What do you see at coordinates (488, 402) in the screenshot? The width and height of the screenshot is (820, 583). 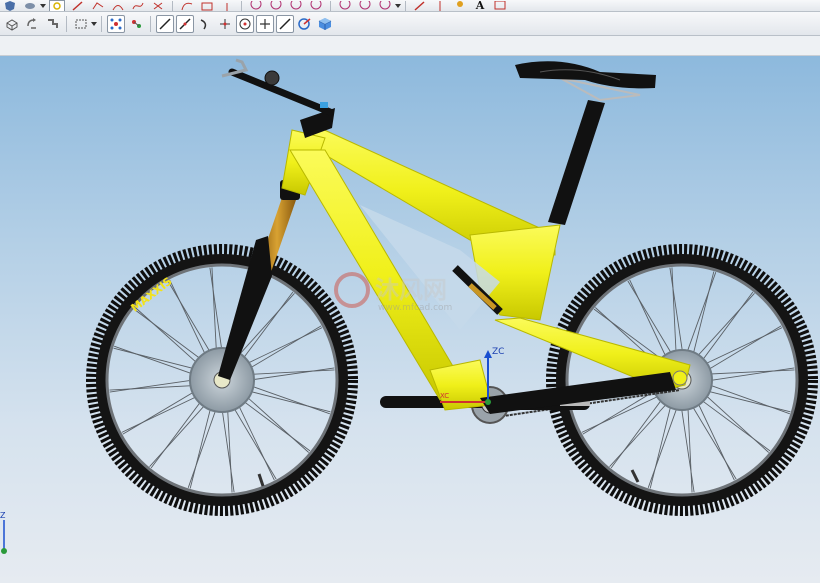 I see `wcs-origin` at bounding box center [488, 402].